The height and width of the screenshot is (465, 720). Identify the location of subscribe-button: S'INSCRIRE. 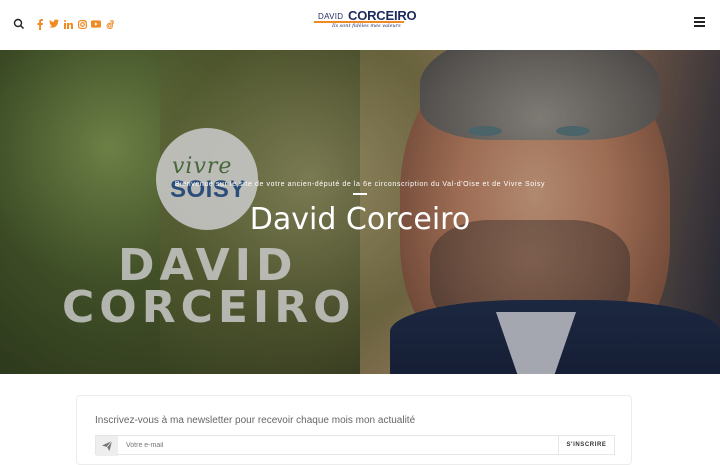
(586, 445).